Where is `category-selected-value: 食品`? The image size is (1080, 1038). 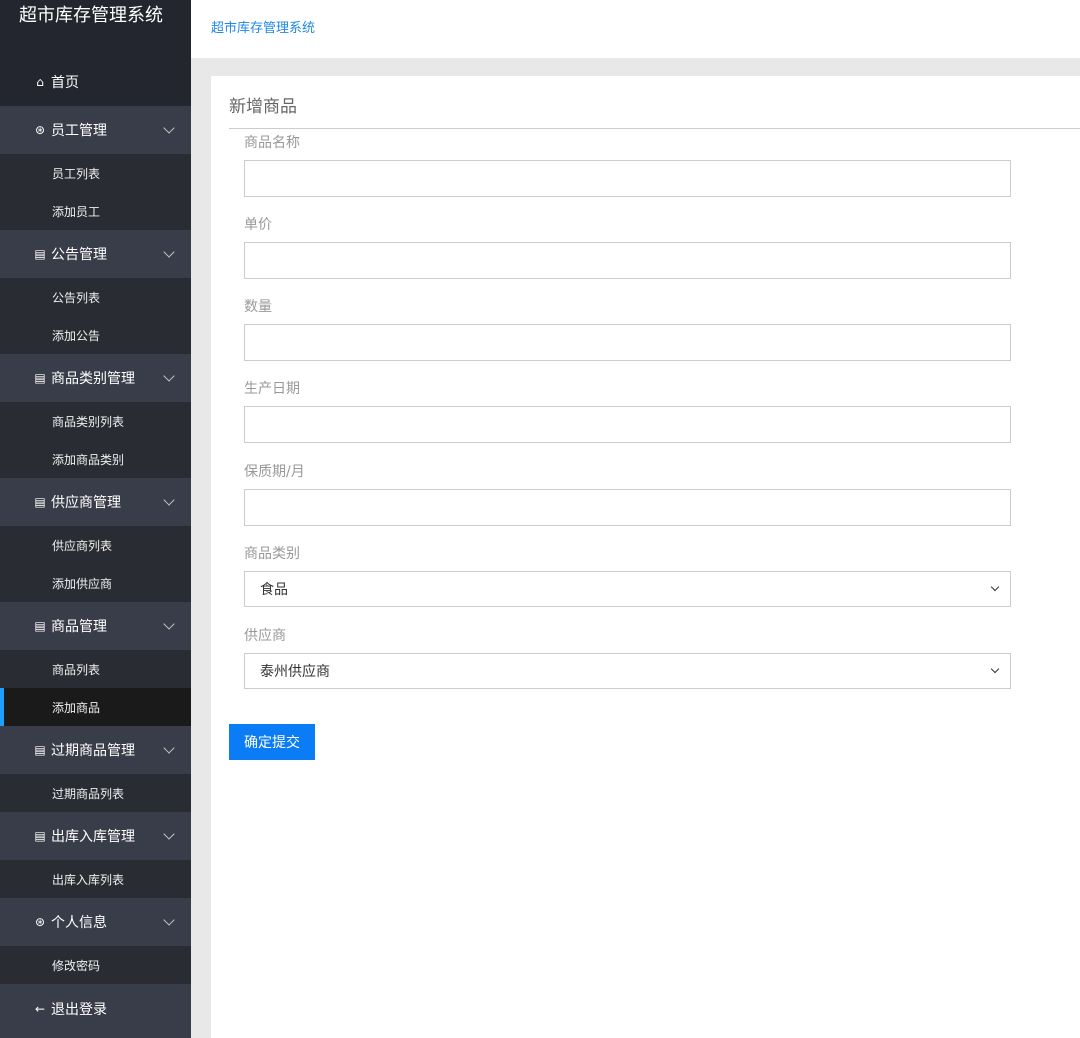 category-selected-value: 食品 is located at coordinates (274, 590).